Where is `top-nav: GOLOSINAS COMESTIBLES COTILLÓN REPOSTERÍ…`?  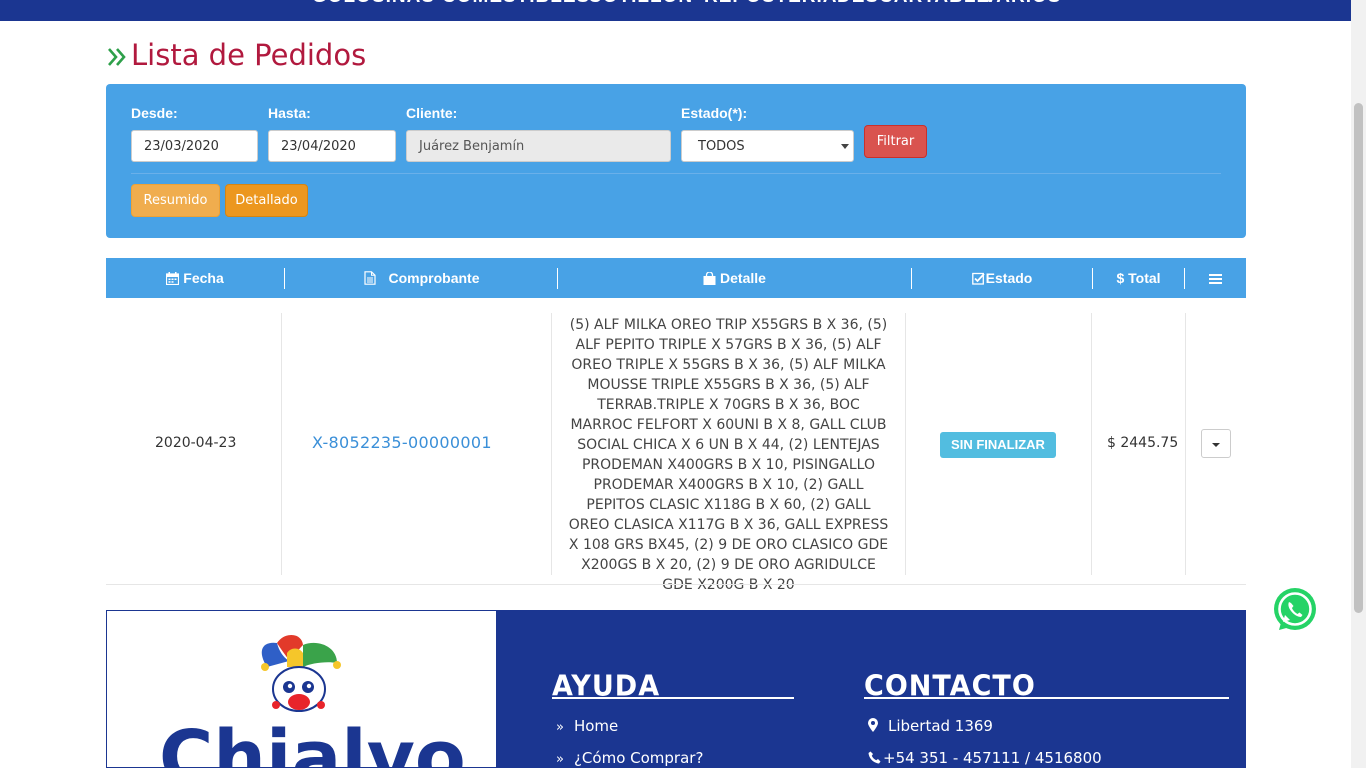 top-nav: GOLOSINAS COMESTIBLES COTILLÓN REPOSTERÍ… is located at coordinates (675, 10).